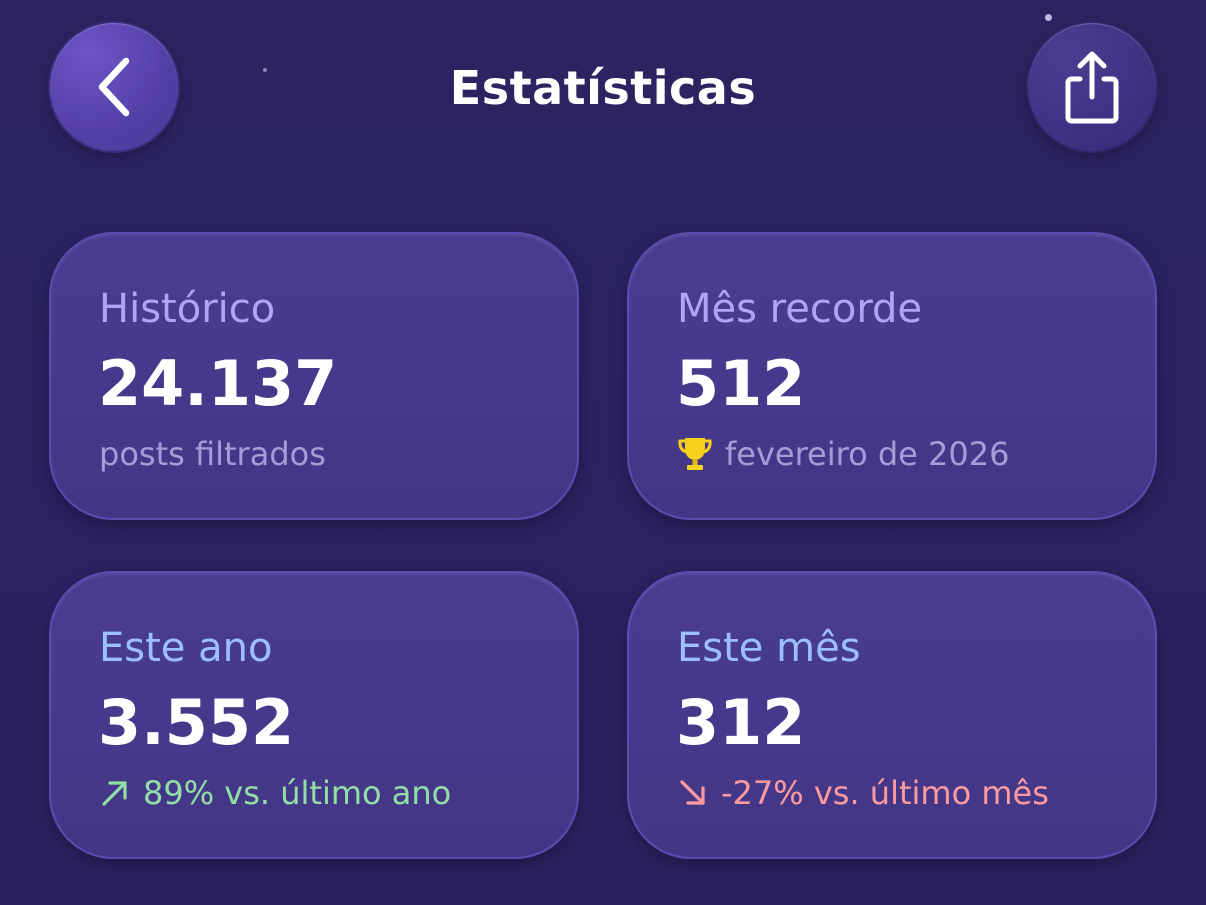 The width and height of the screenshot is (1206, 905). What do you see at coordinates (314, 715) in the screenshot?
I see `stat-card-este-ano: Este ano 3.552 89% vs. último ano` at bounding box center [314, 715].